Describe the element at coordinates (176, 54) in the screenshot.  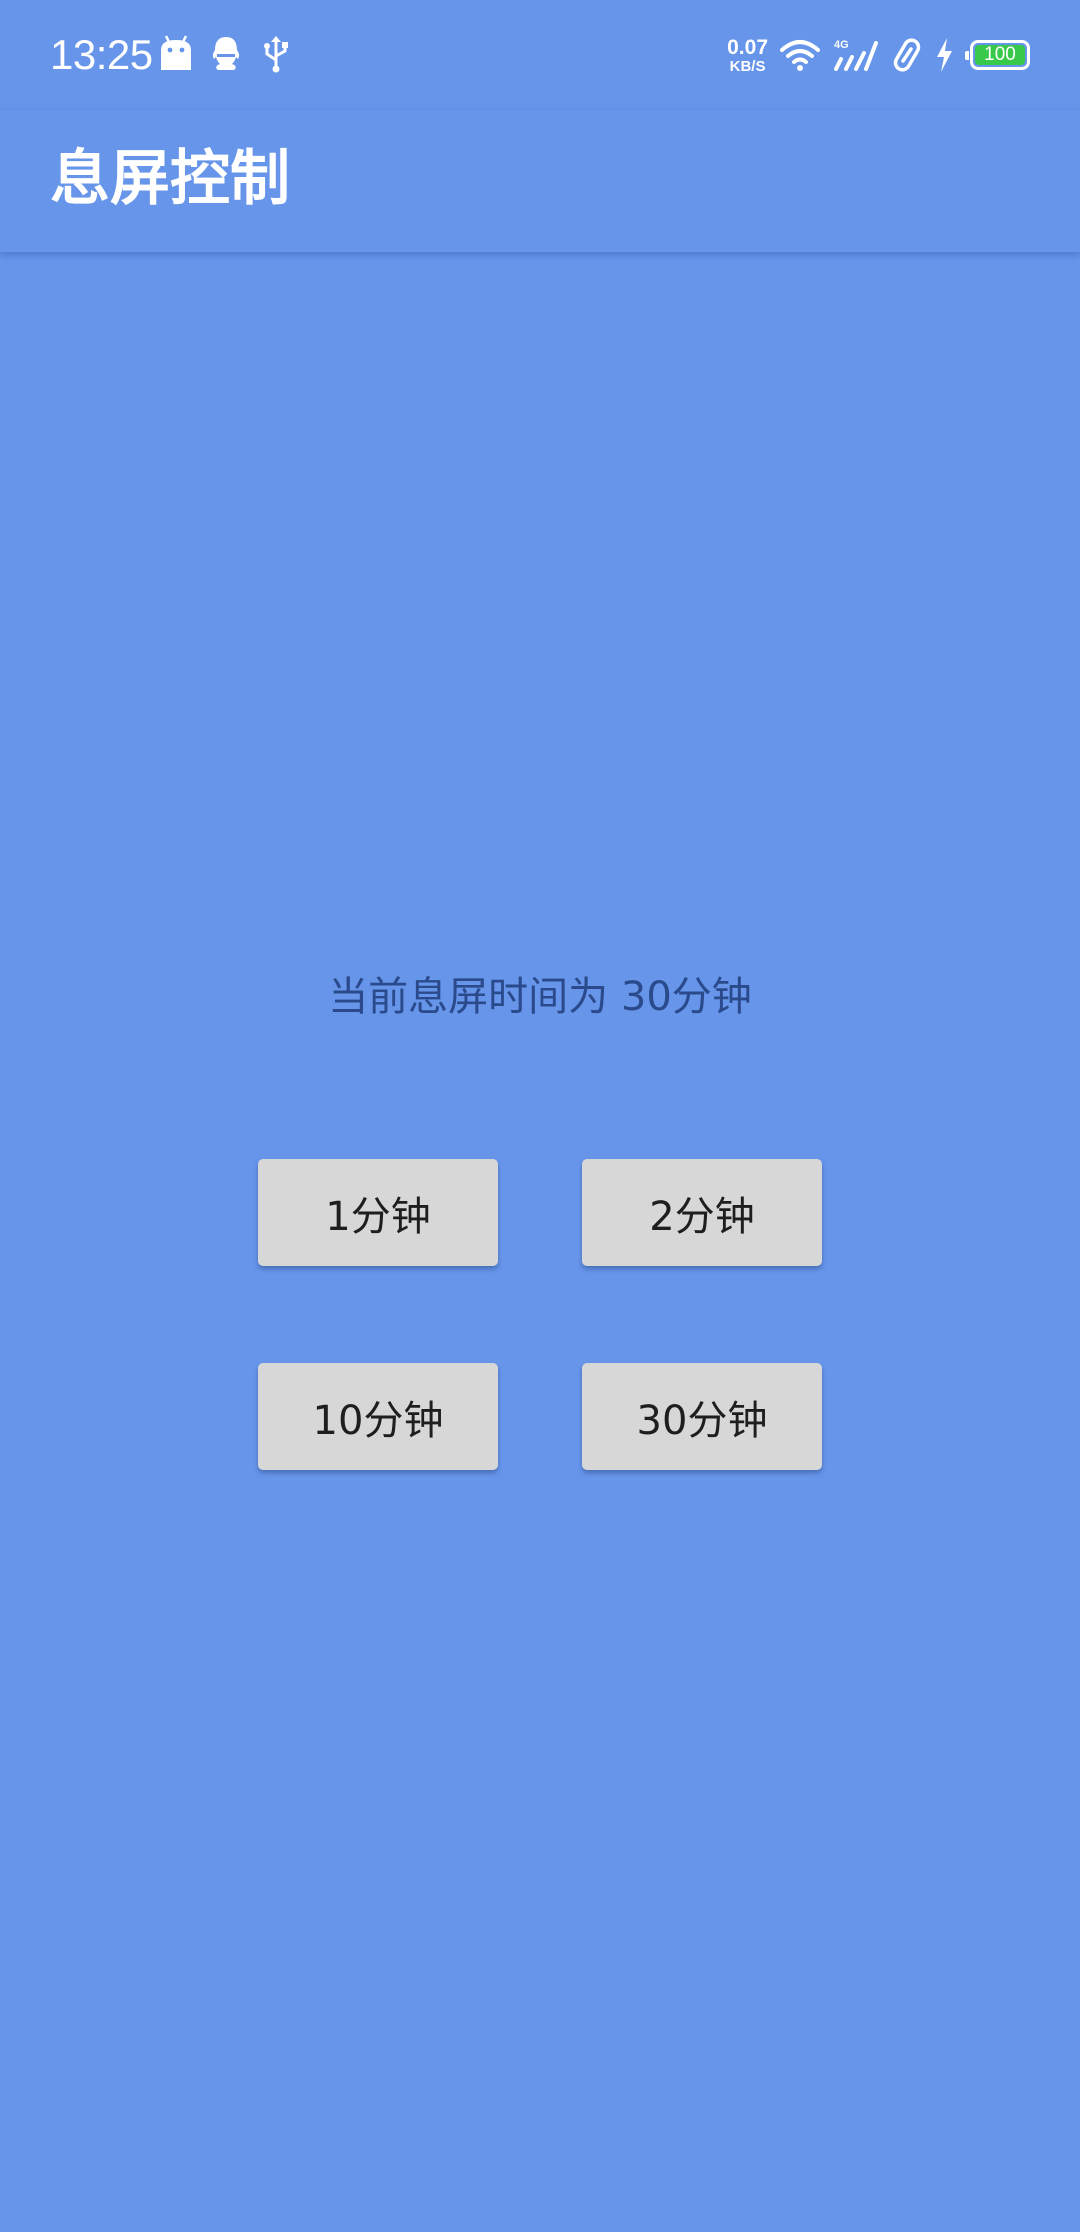
I see `android-icon` at that location.